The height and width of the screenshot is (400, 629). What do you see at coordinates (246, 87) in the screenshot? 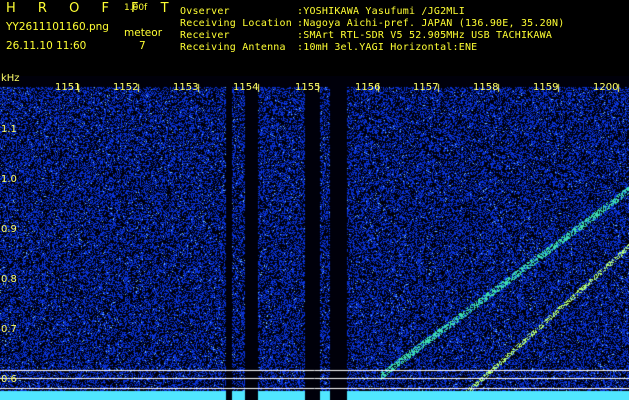
I see `x-tick-label: 1154` at bounding box center [246, 87].